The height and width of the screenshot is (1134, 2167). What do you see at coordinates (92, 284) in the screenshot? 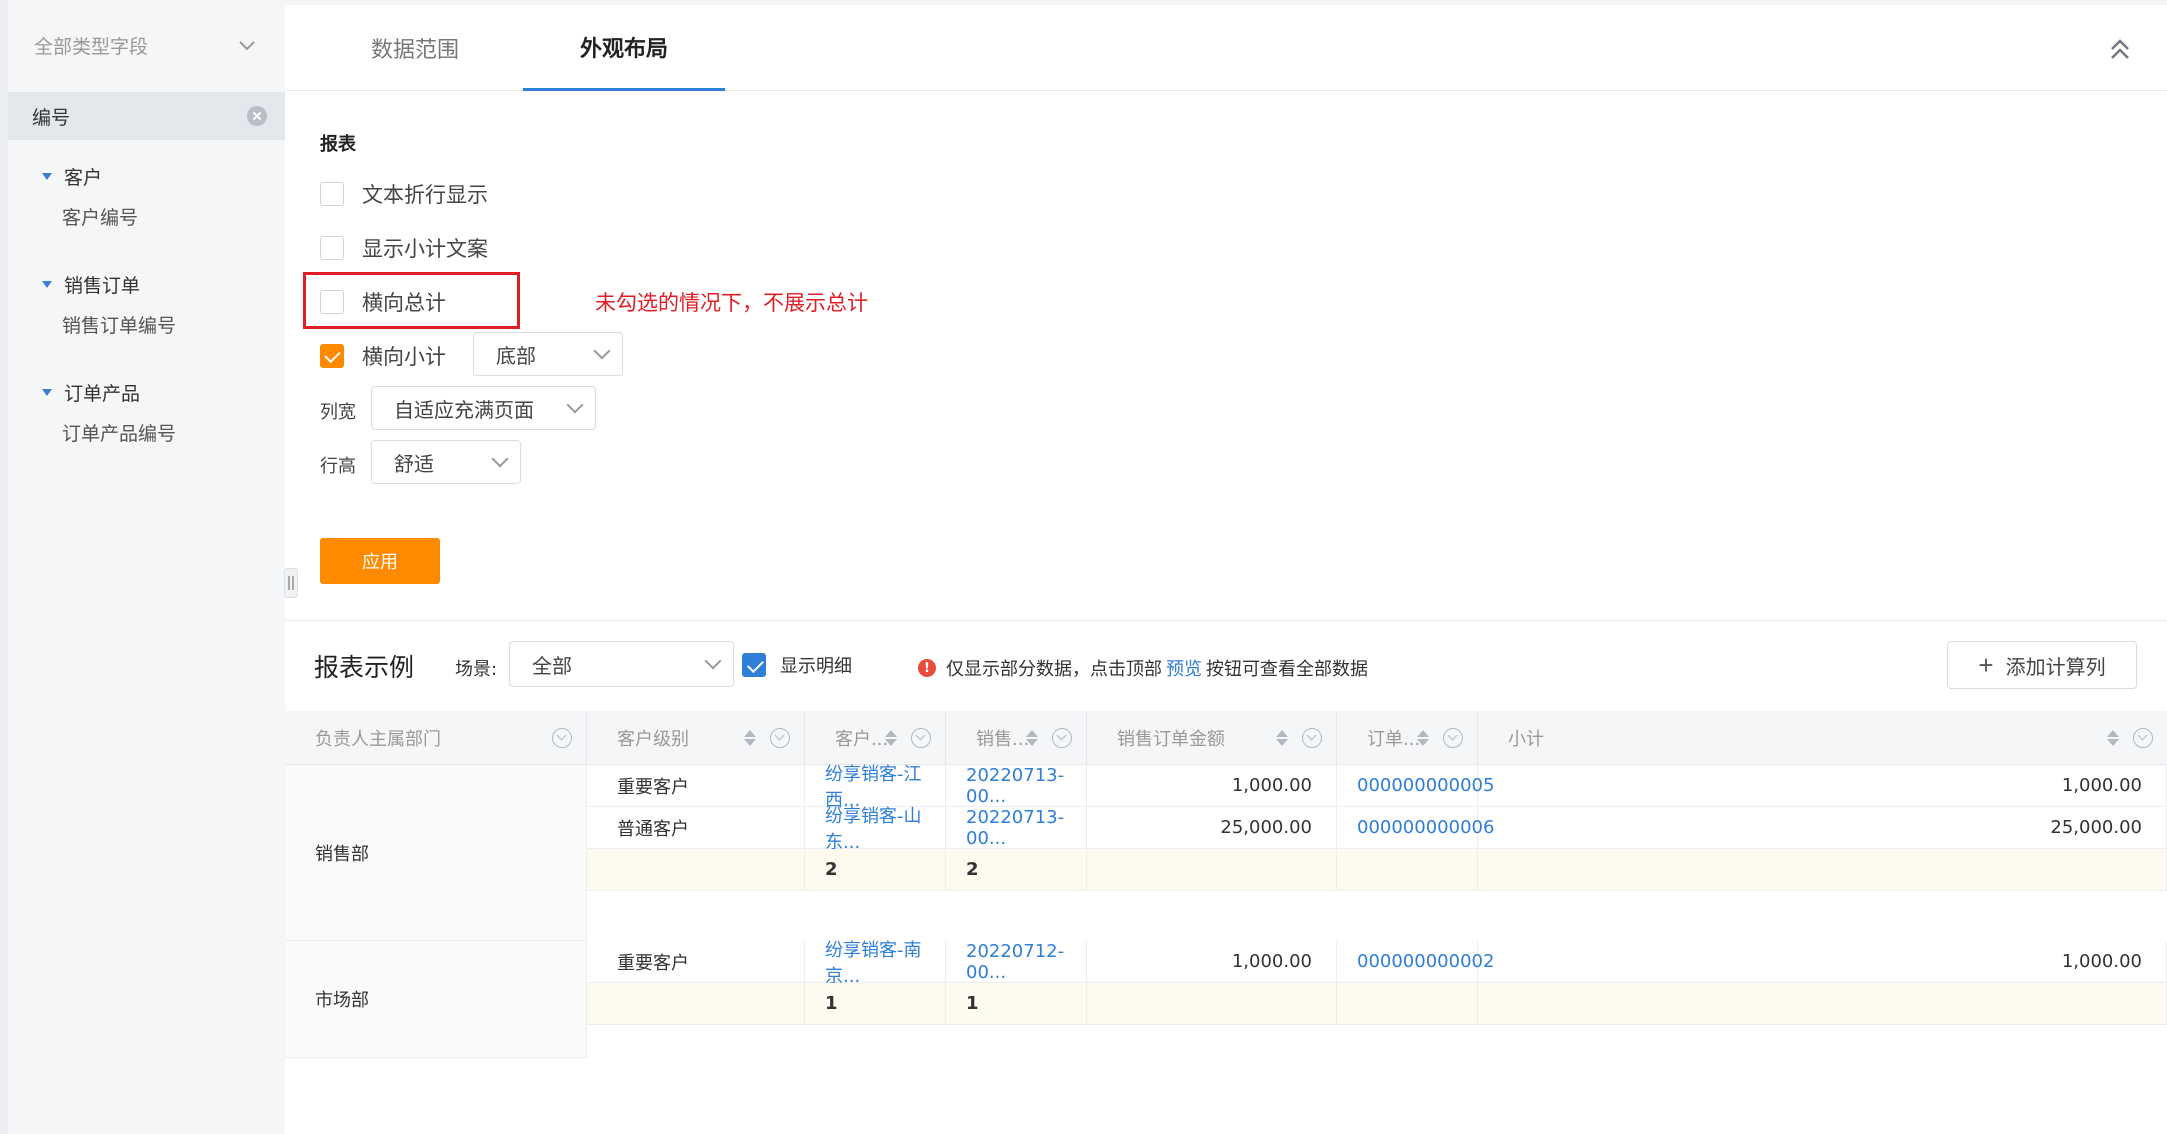
I see `tree-parent-sales-order: 销售订单` at bounding box center [92, 284].